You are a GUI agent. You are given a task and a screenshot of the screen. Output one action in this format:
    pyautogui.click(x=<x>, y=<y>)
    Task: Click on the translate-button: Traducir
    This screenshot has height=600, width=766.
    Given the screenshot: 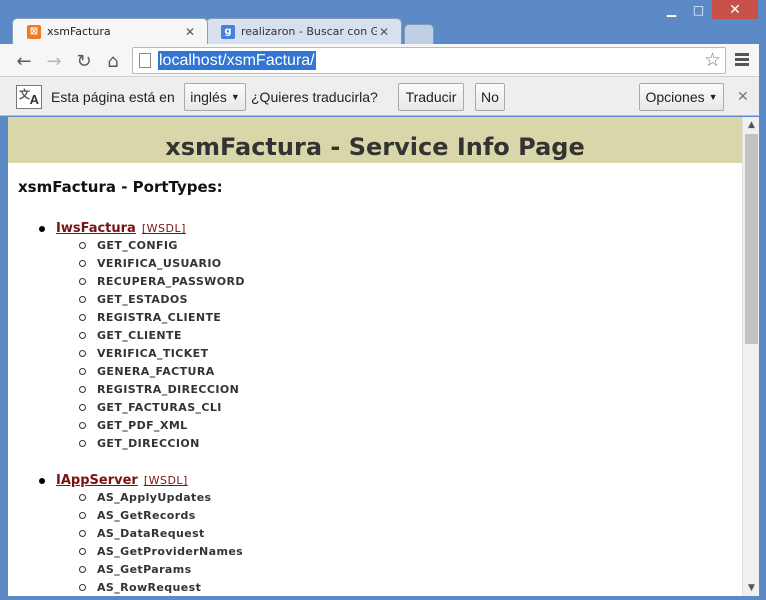 What is the action you would take?
    pyautogui.click(x=431, y=97)
    